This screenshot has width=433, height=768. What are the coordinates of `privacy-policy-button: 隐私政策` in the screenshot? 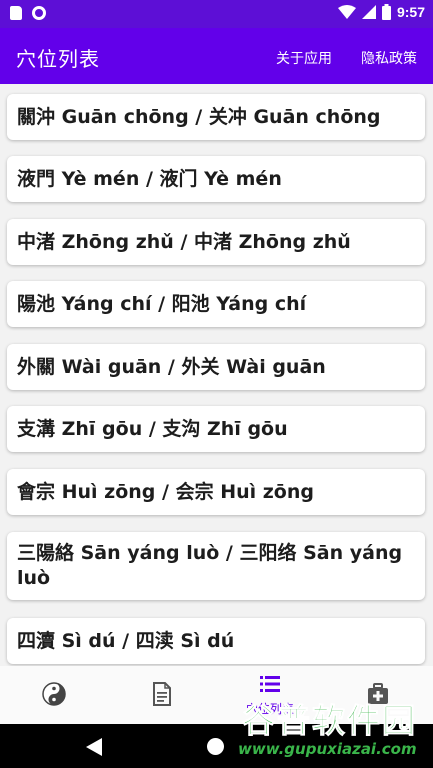 It's located at (389, 58).